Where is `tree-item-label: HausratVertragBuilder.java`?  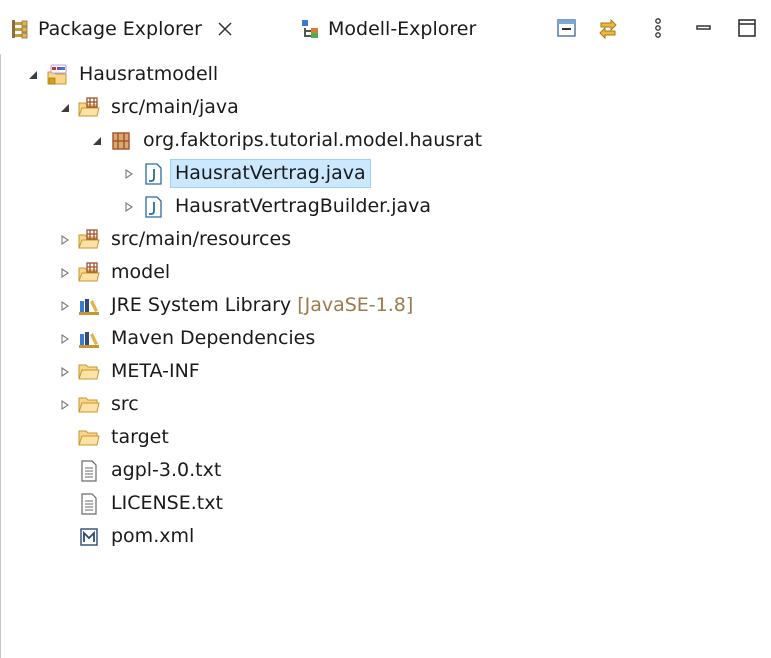 tree-item-label: HausratVertragBuilder.java is located at coordinates (303, 206).